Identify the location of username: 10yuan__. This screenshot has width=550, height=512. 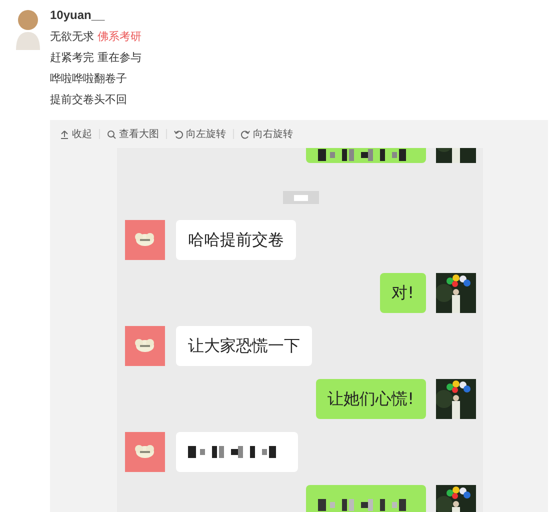
(96, 17).